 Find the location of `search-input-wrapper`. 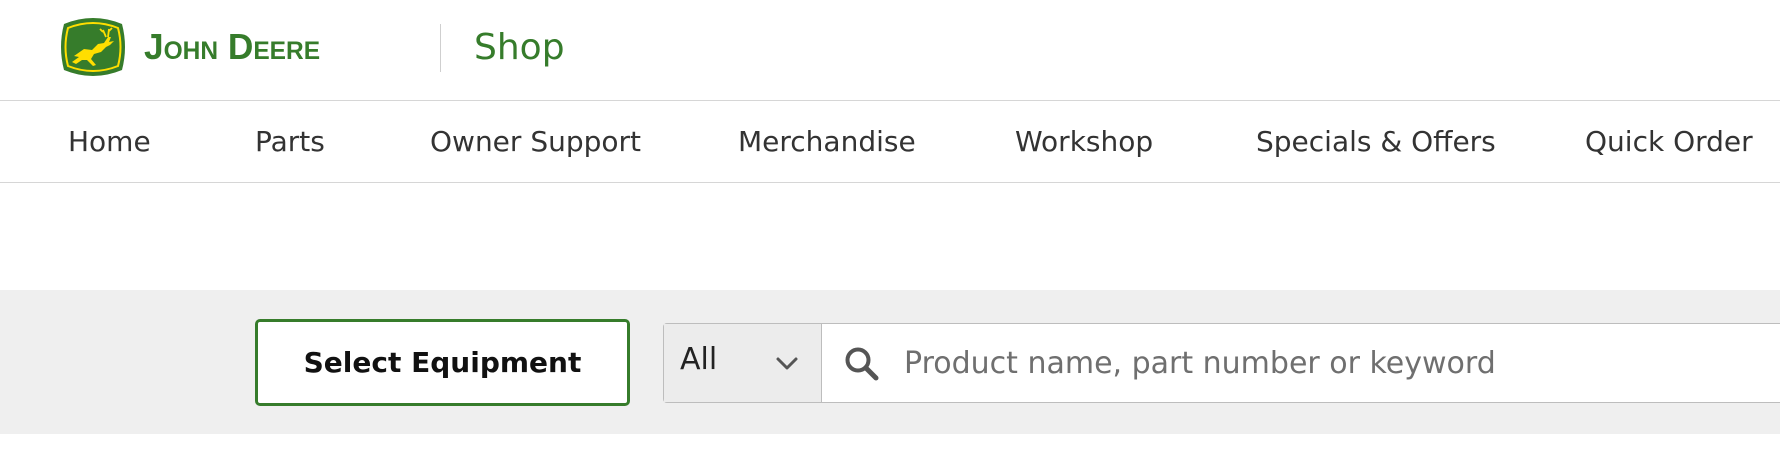

search-input-wrapper is located at coordinates (1301, 363).